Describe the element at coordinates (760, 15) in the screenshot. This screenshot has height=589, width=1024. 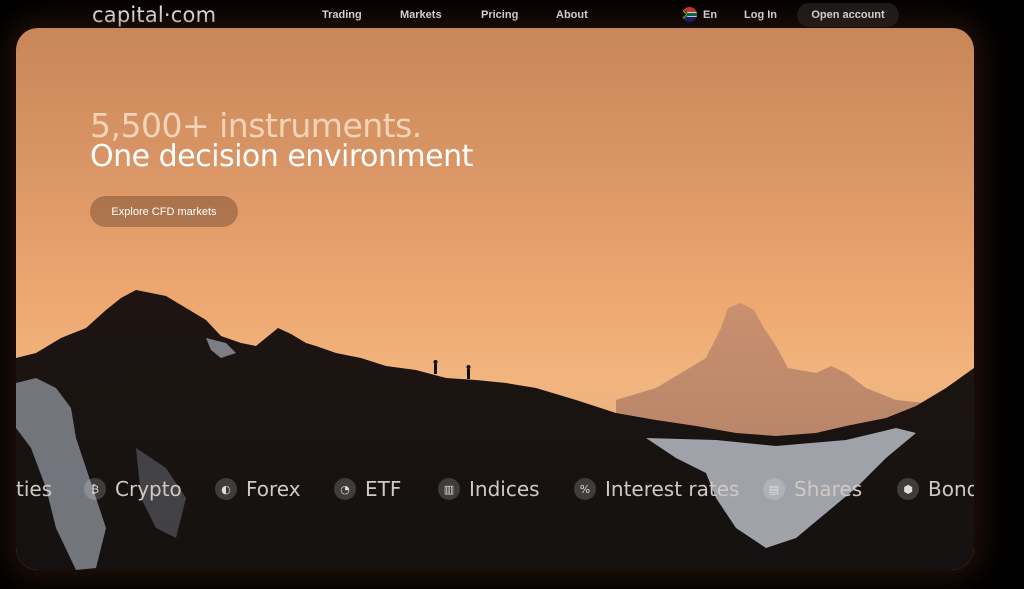
I see `login-link: Log In` at that location.